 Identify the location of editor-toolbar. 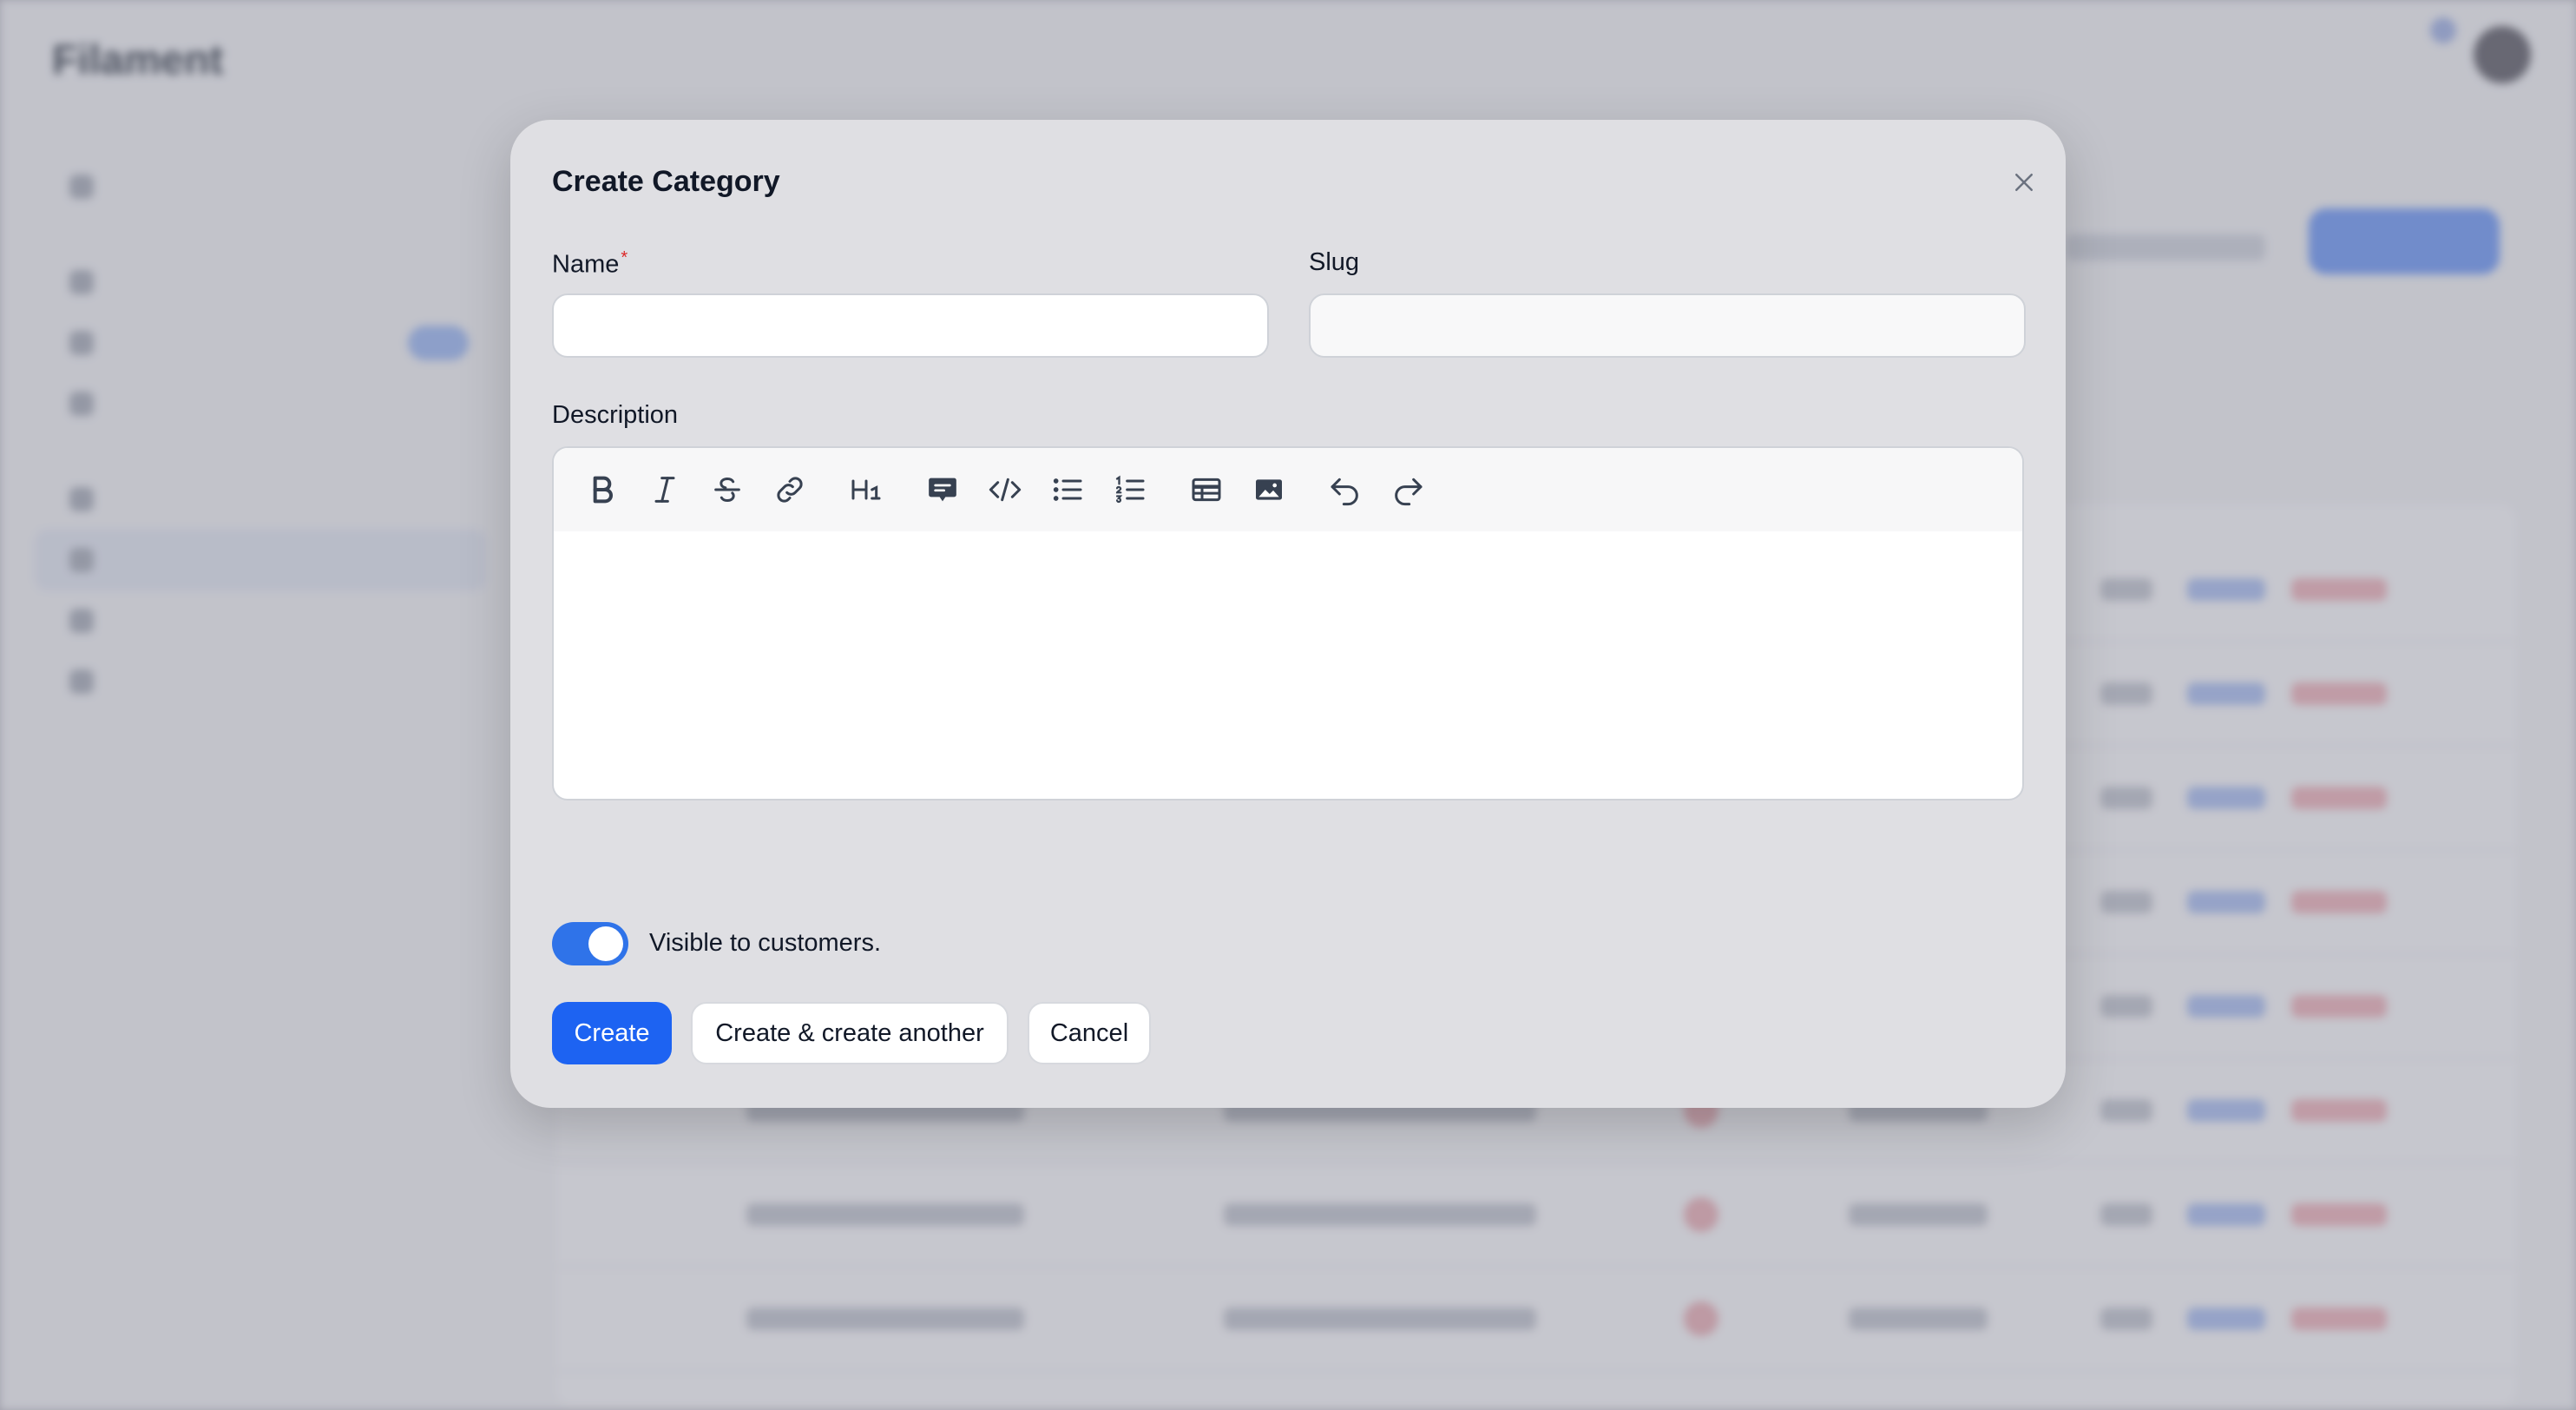
(1288, 489).